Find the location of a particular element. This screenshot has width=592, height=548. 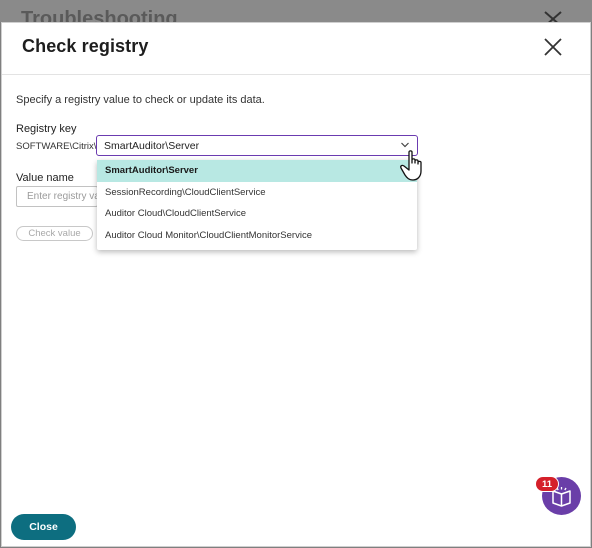

close-button: Close is located at coordinates (43, 527).